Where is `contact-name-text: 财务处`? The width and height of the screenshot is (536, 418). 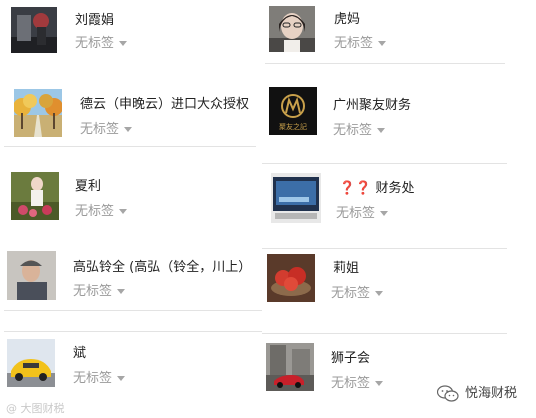
contact-name-text: 财务处 is located at coordinates (395, 188).